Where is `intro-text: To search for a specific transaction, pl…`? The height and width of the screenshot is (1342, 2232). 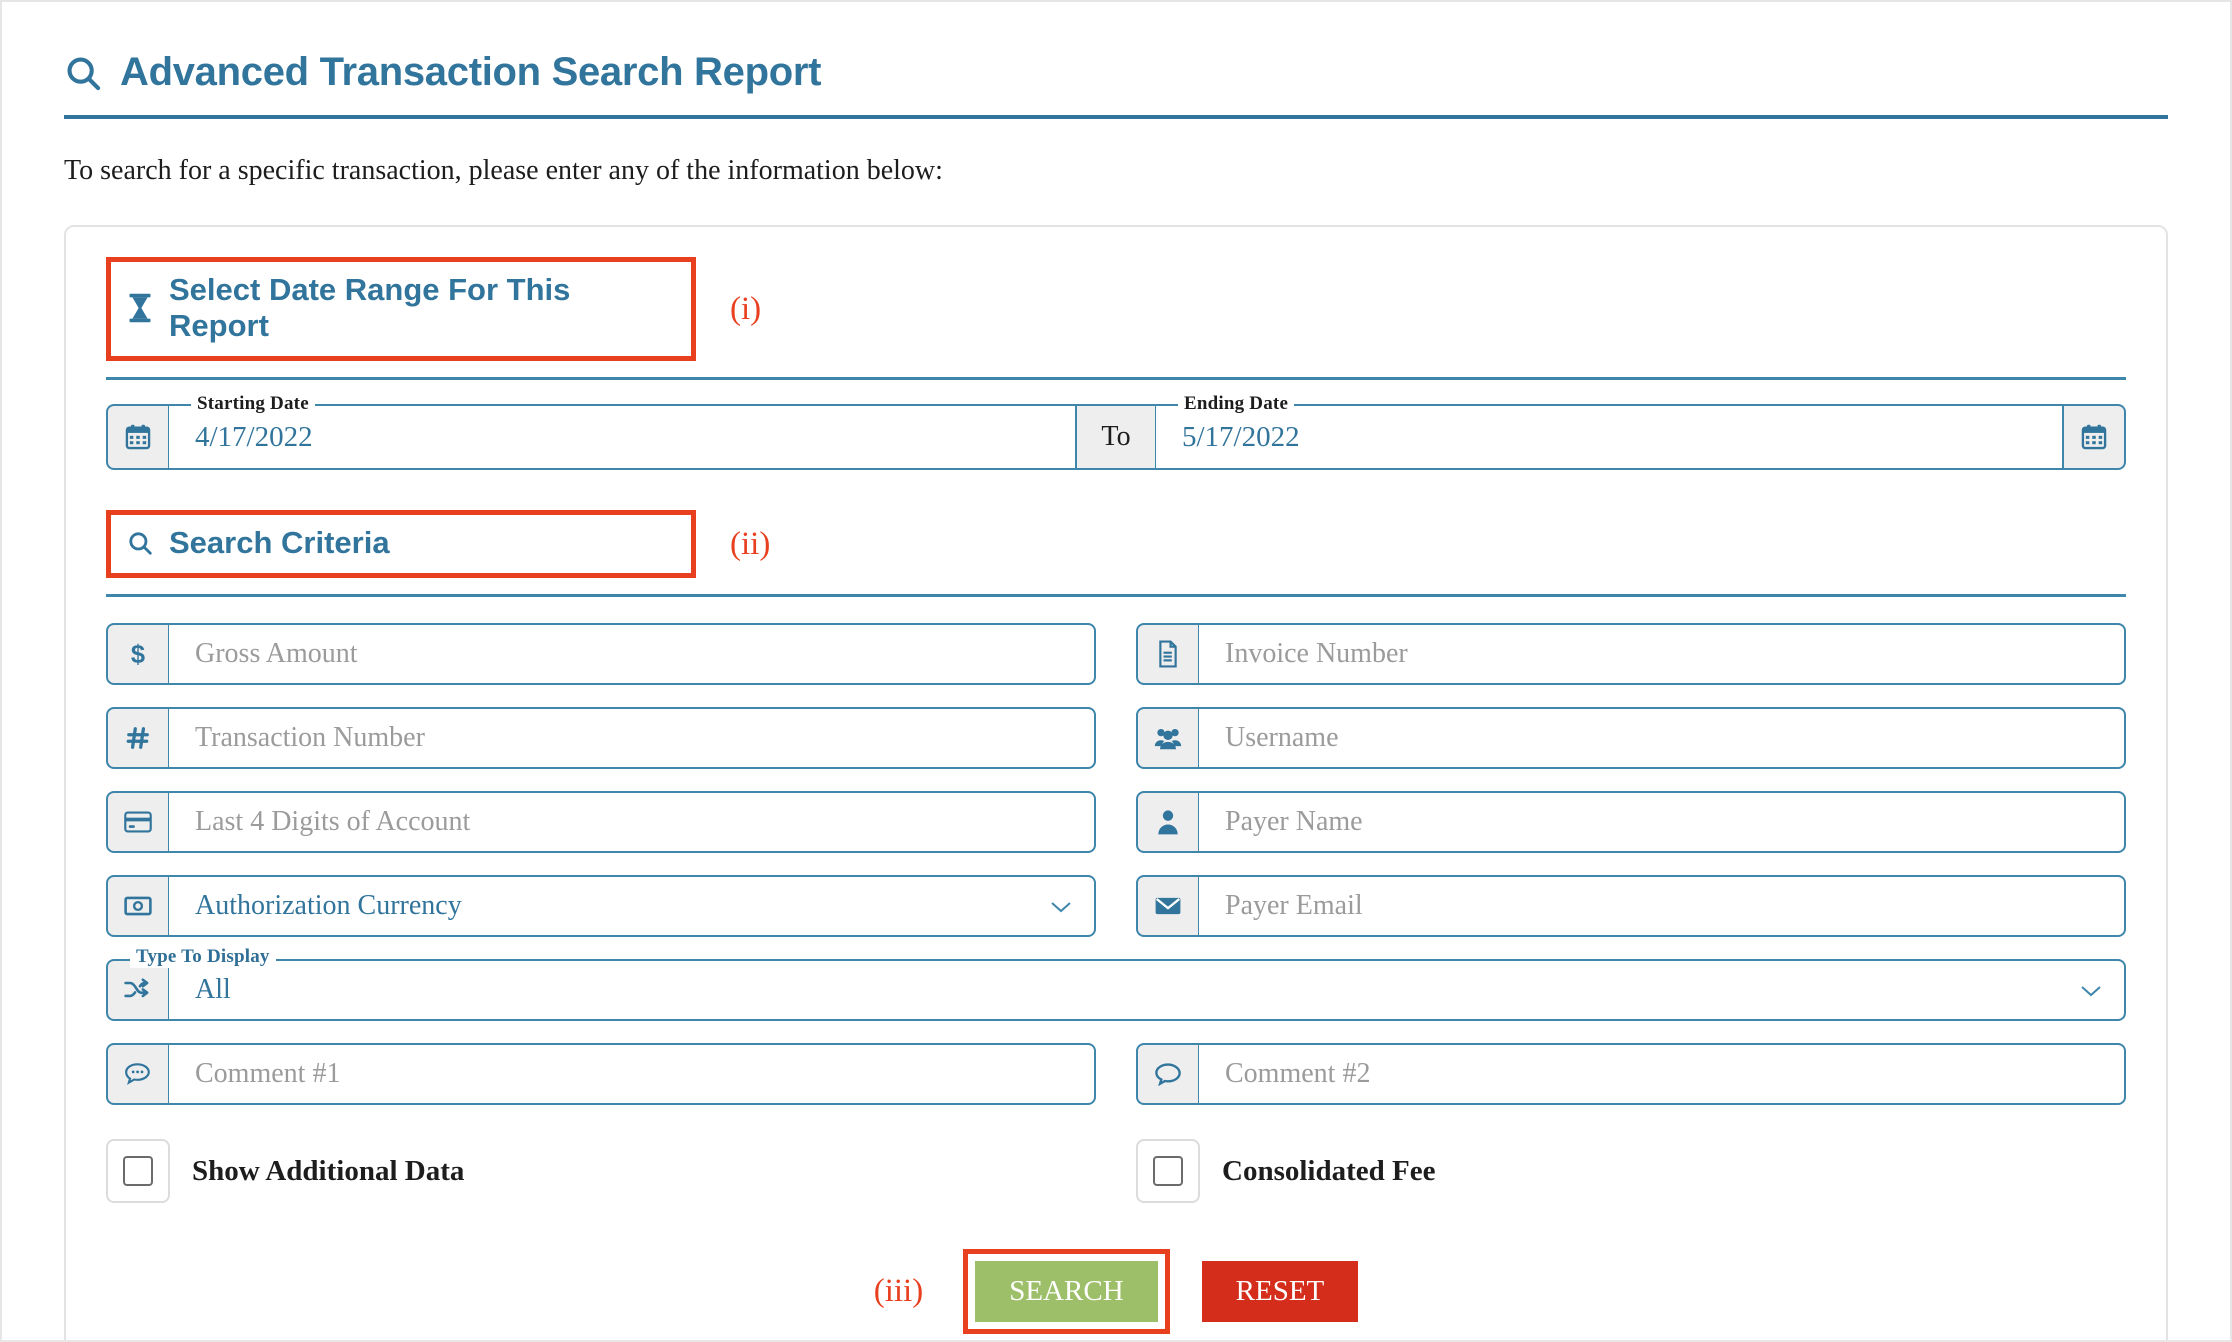 intro-text: To search for a specific transaction, pl… is located at coordinates (503, 170).